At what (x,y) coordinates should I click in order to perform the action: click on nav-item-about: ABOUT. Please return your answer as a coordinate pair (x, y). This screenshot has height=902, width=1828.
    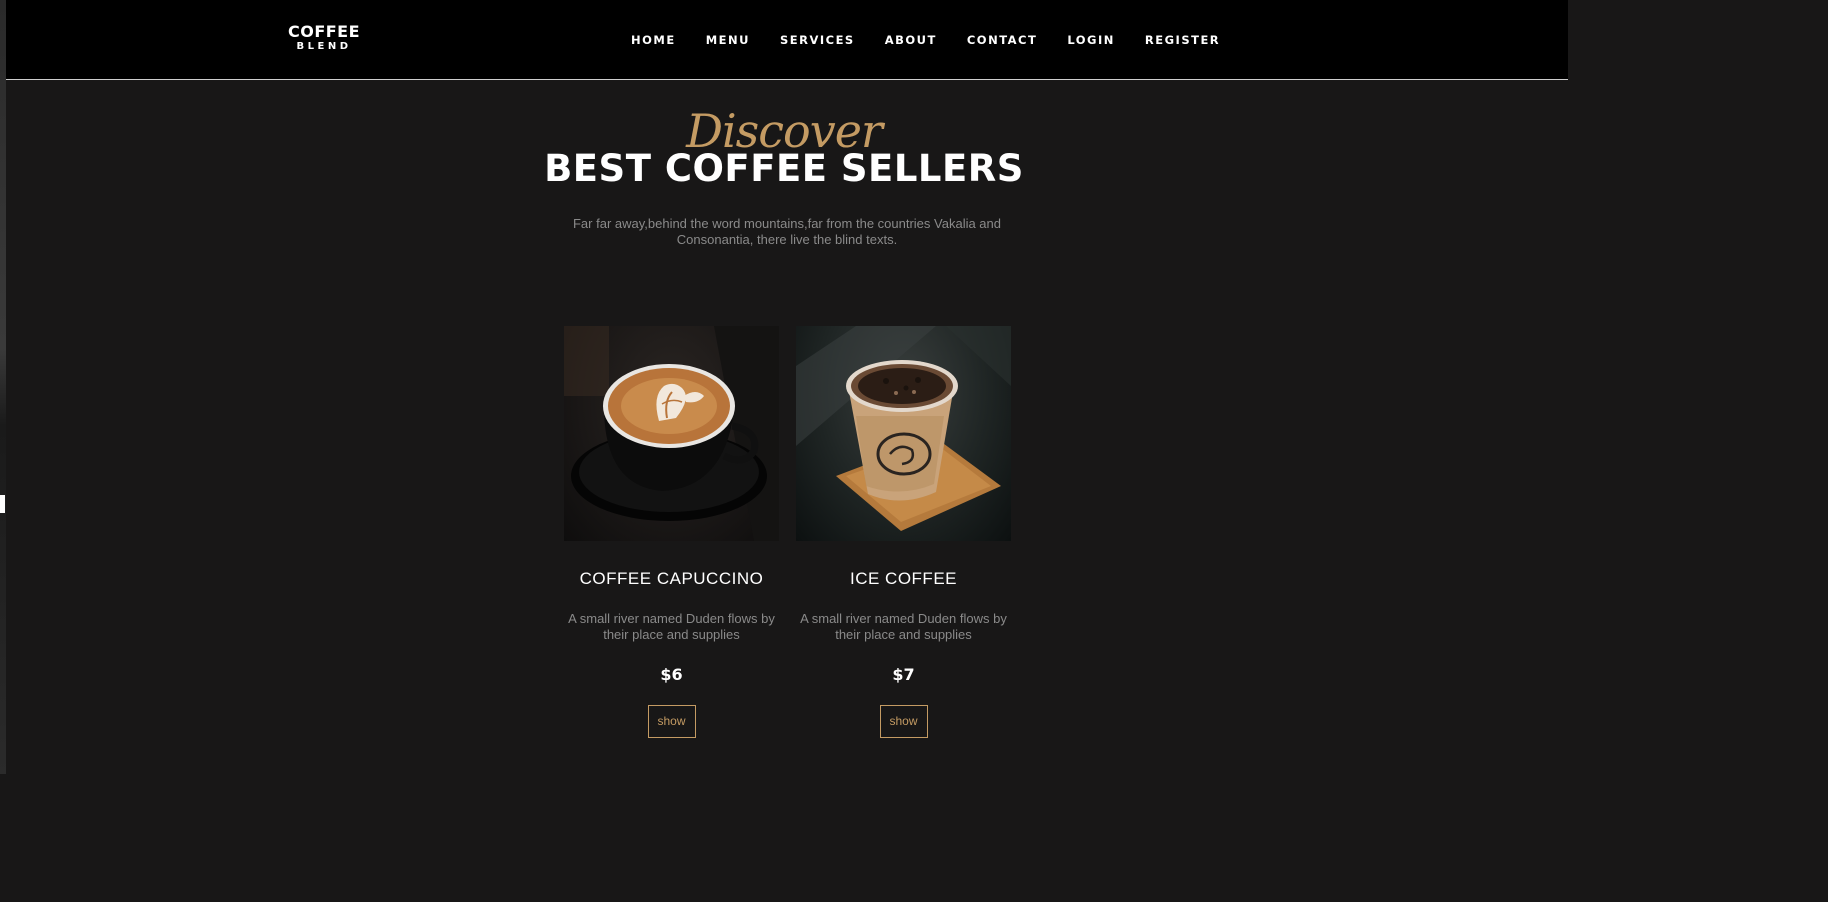
    Looking at the image, I should click on (911, 40).